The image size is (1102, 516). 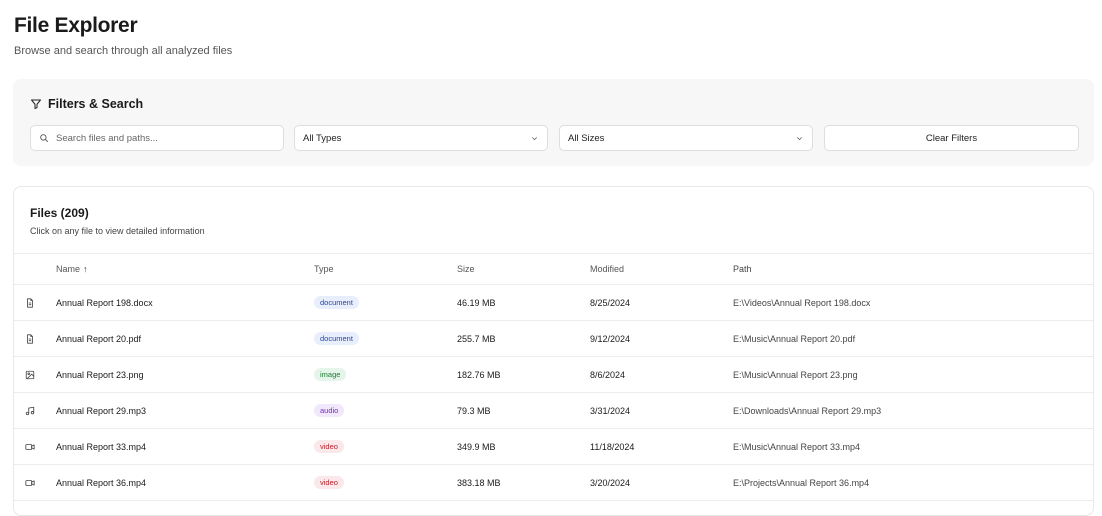 What do you see at coordinates (801, 482) in the screenshot?
I see `file-path: E:\Projects\Annual Report 36.mp4` at bounding box center [801, 482].